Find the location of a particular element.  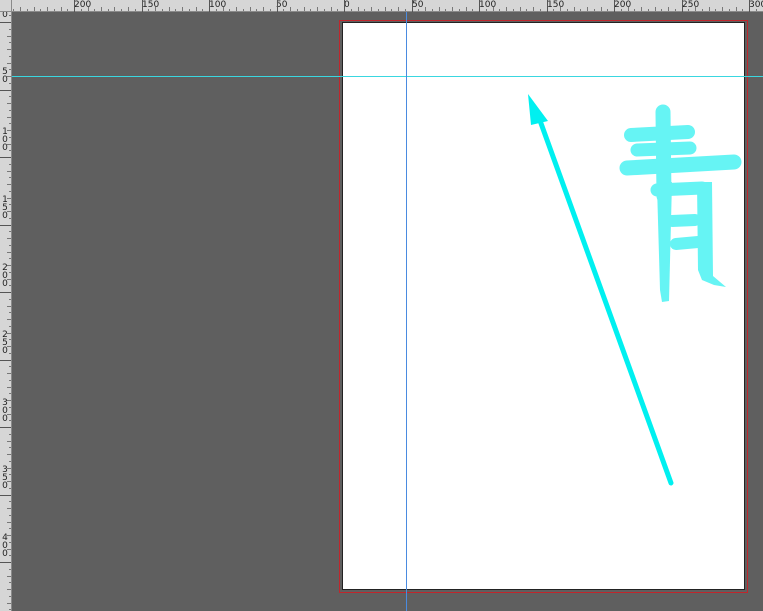

handwritten-kanji is located at coordinates (680, 203).